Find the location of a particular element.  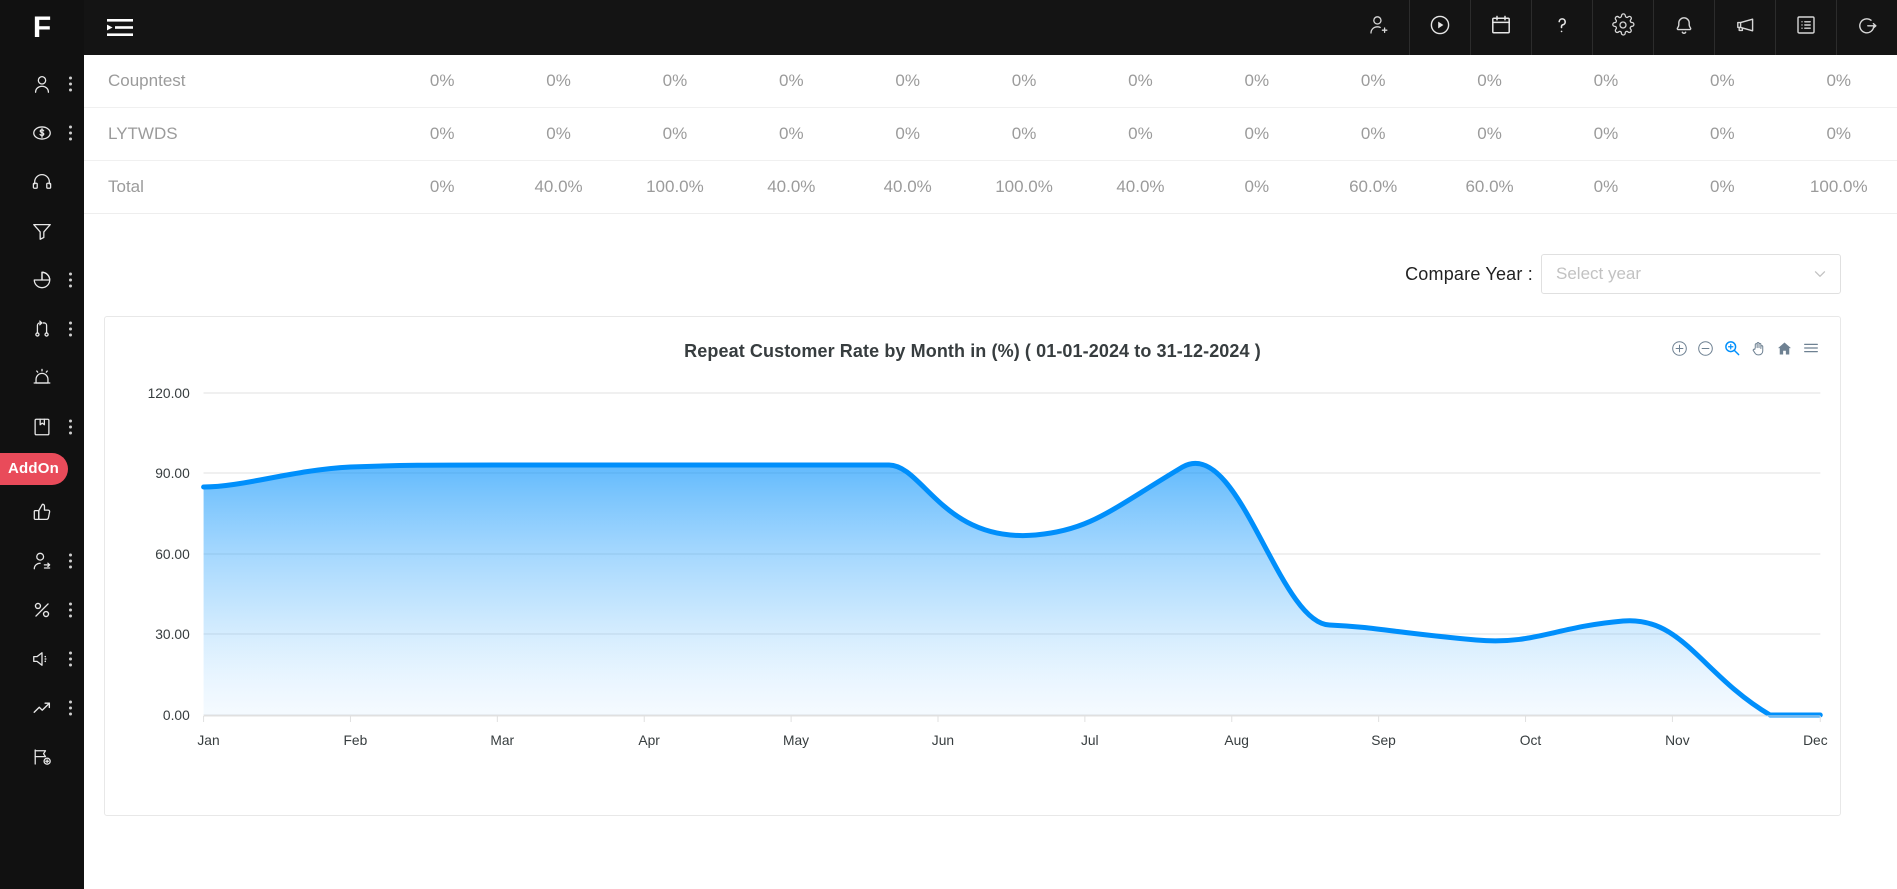

chart-y-axis: 120.00 90.00 60.00 30.00 0.00 is located at coordinates (169, 554).